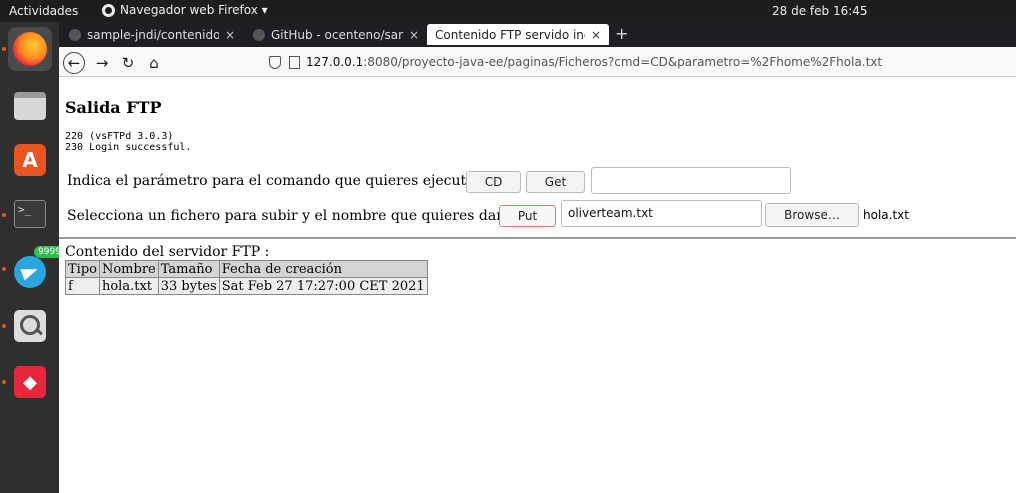 Image resolution: width=1016 pixels, height=493 pixels. What do you see at coordinates (154, 63) in the screenshot?
I see `home-button: ⌂` at bounding box center [154, 63].